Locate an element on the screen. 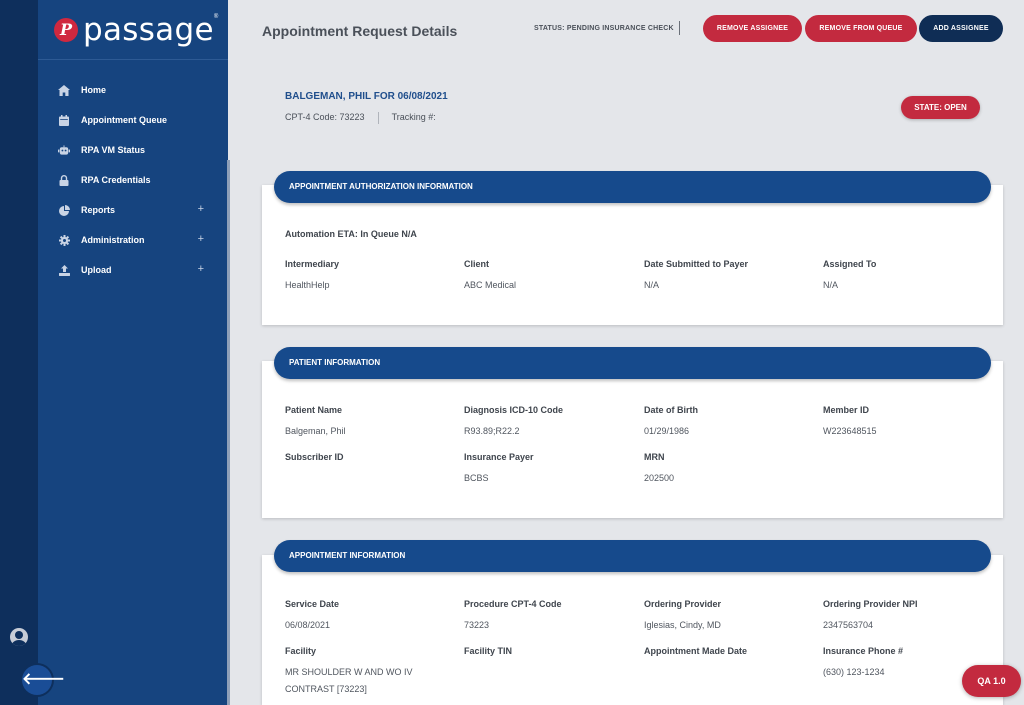 The width and height of the screenshot is (1024, 705). authorization-header: APPOINTMENT AUTHORIZATION INFORMATION is located at coordinates (632, 187).